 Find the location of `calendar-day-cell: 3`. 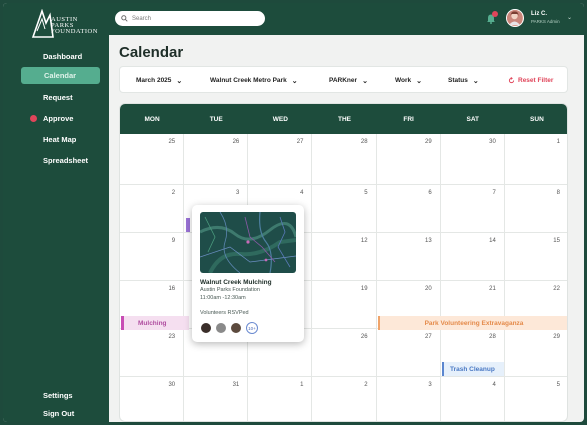

calendar-day-cell: 3 is located at coordinates (409, 399).